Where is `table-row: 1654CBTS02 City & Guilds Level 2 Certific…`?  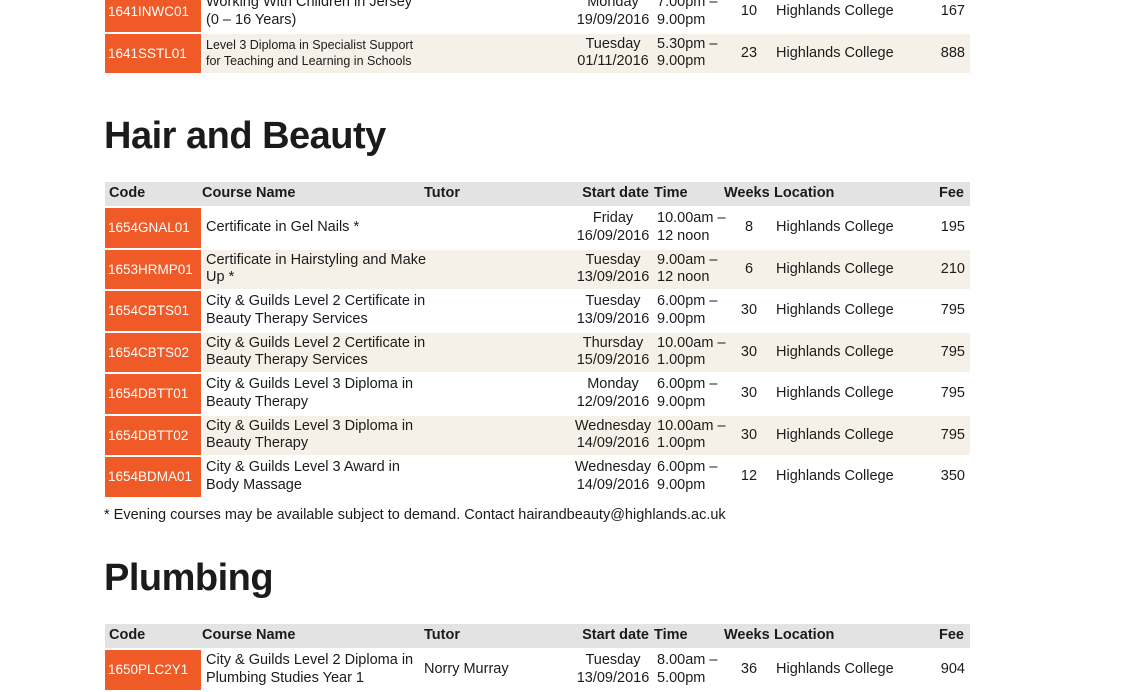
table-row: 1654CBTS02 City & Guilds Level 2 Certific… is located at coordinates (537, 352).